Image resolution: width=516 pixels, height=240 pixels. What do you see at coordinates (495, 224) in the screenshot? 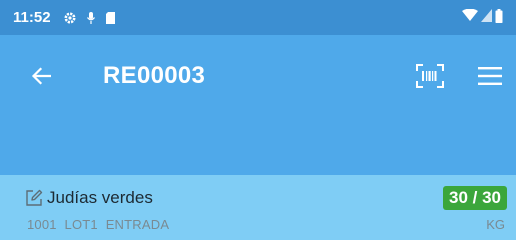
I see `item-unit: KG` at bounding box center [495, 224].